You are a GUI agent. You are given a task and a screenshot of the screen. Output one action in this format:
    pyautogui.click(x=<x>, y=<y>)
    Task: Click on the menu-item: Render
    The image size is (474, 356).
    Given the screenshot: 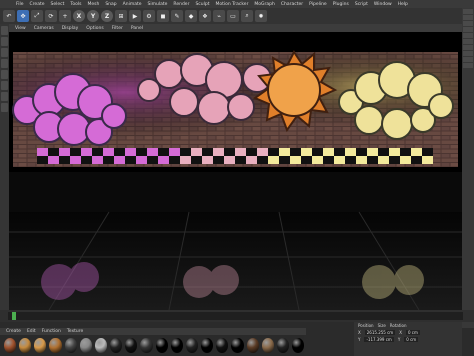 What is the action you would take?
    pyautogui.click(x=181, y=4)
    